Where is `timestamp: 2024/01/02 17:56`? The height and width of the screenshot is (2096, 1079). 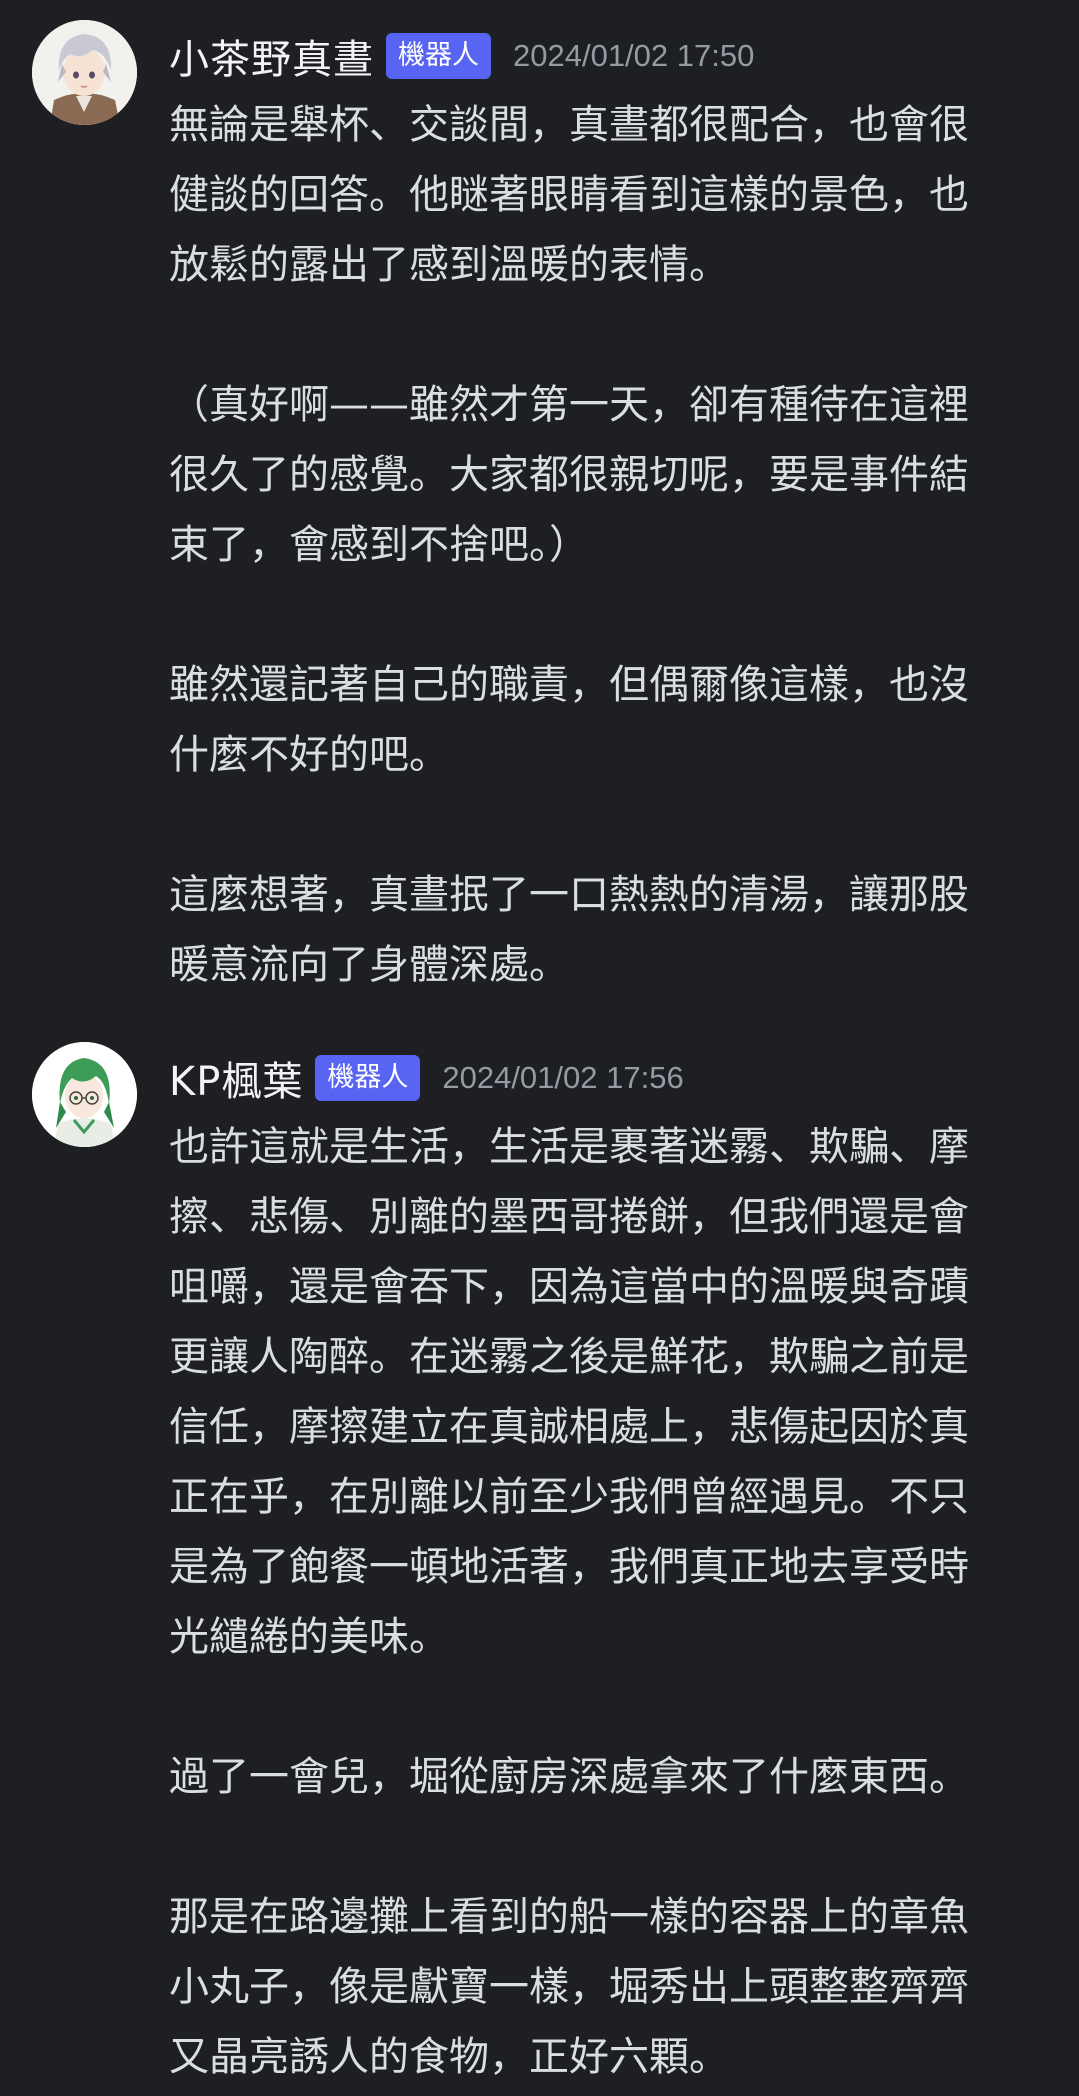 timestamp: 2024/01/02 17:56 is located at coordinates (562, 1078).